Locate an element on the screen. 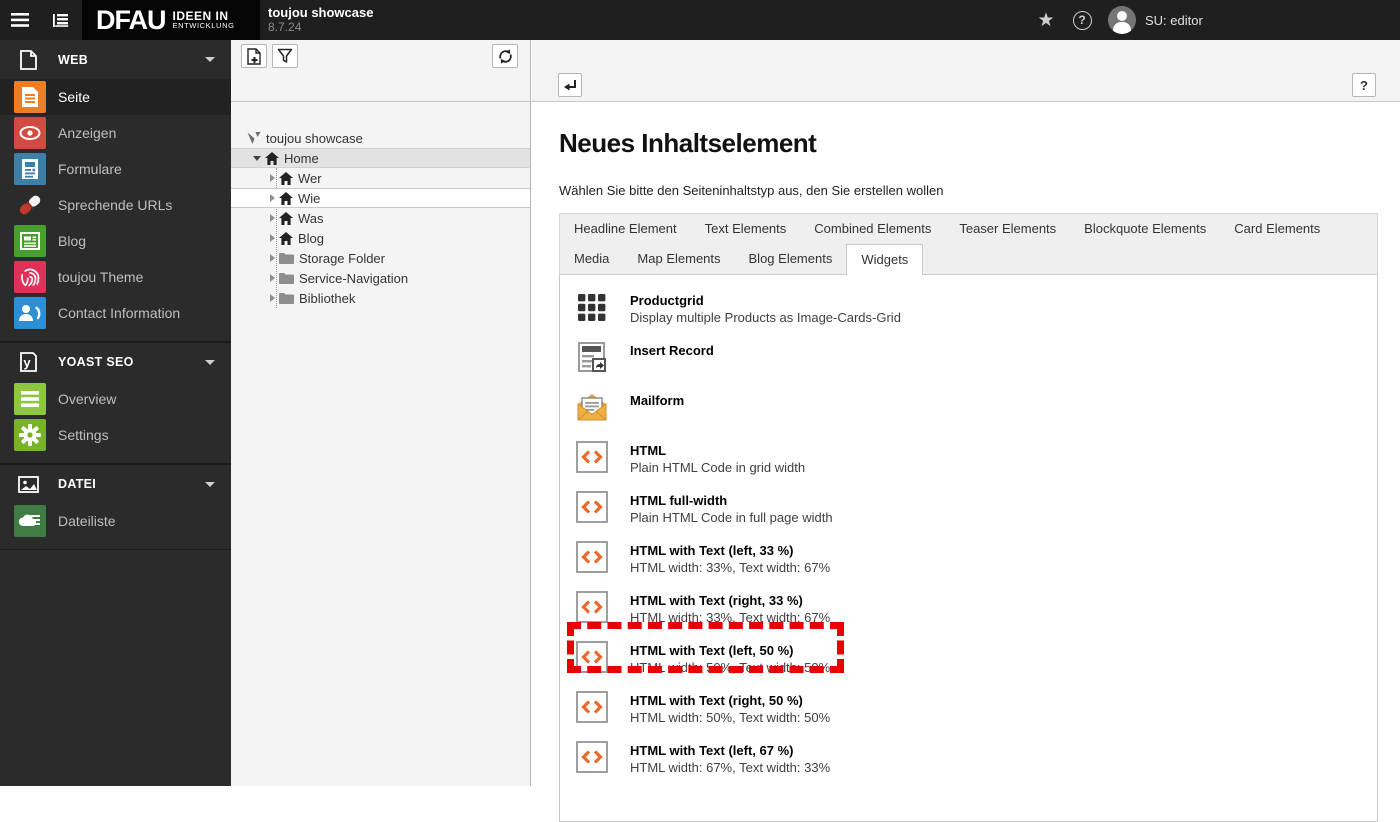 This screenshot has height=822, width=1400. sidebar-item-dateiliste: Dateiliste is located at coordinates (115, 521).